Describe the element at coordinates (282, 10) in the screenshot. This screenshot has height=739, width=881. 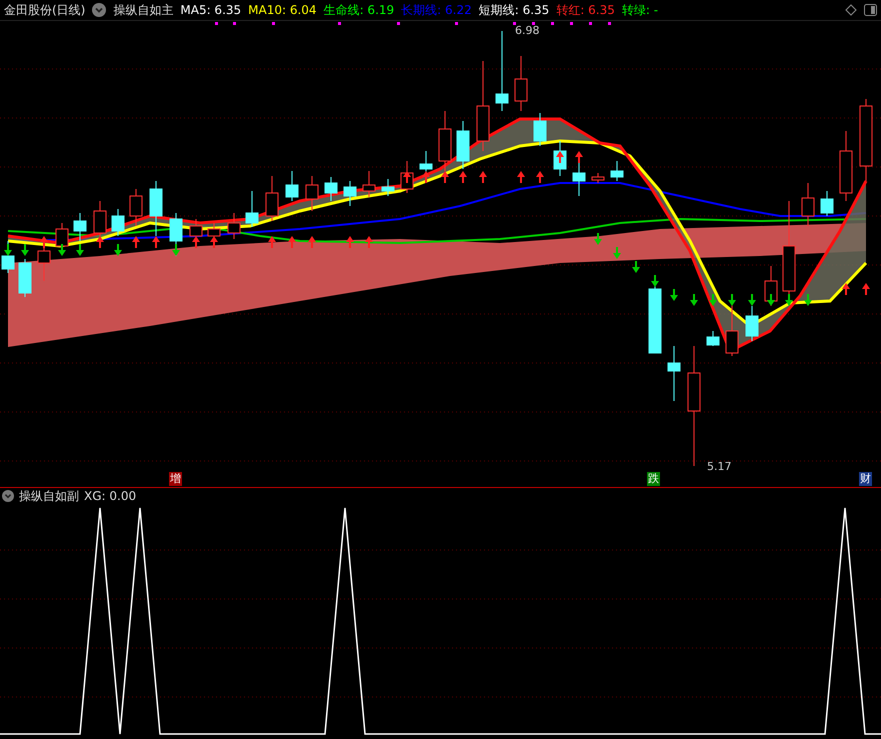
I see `legend-value: MA10: 6.04` at that location.